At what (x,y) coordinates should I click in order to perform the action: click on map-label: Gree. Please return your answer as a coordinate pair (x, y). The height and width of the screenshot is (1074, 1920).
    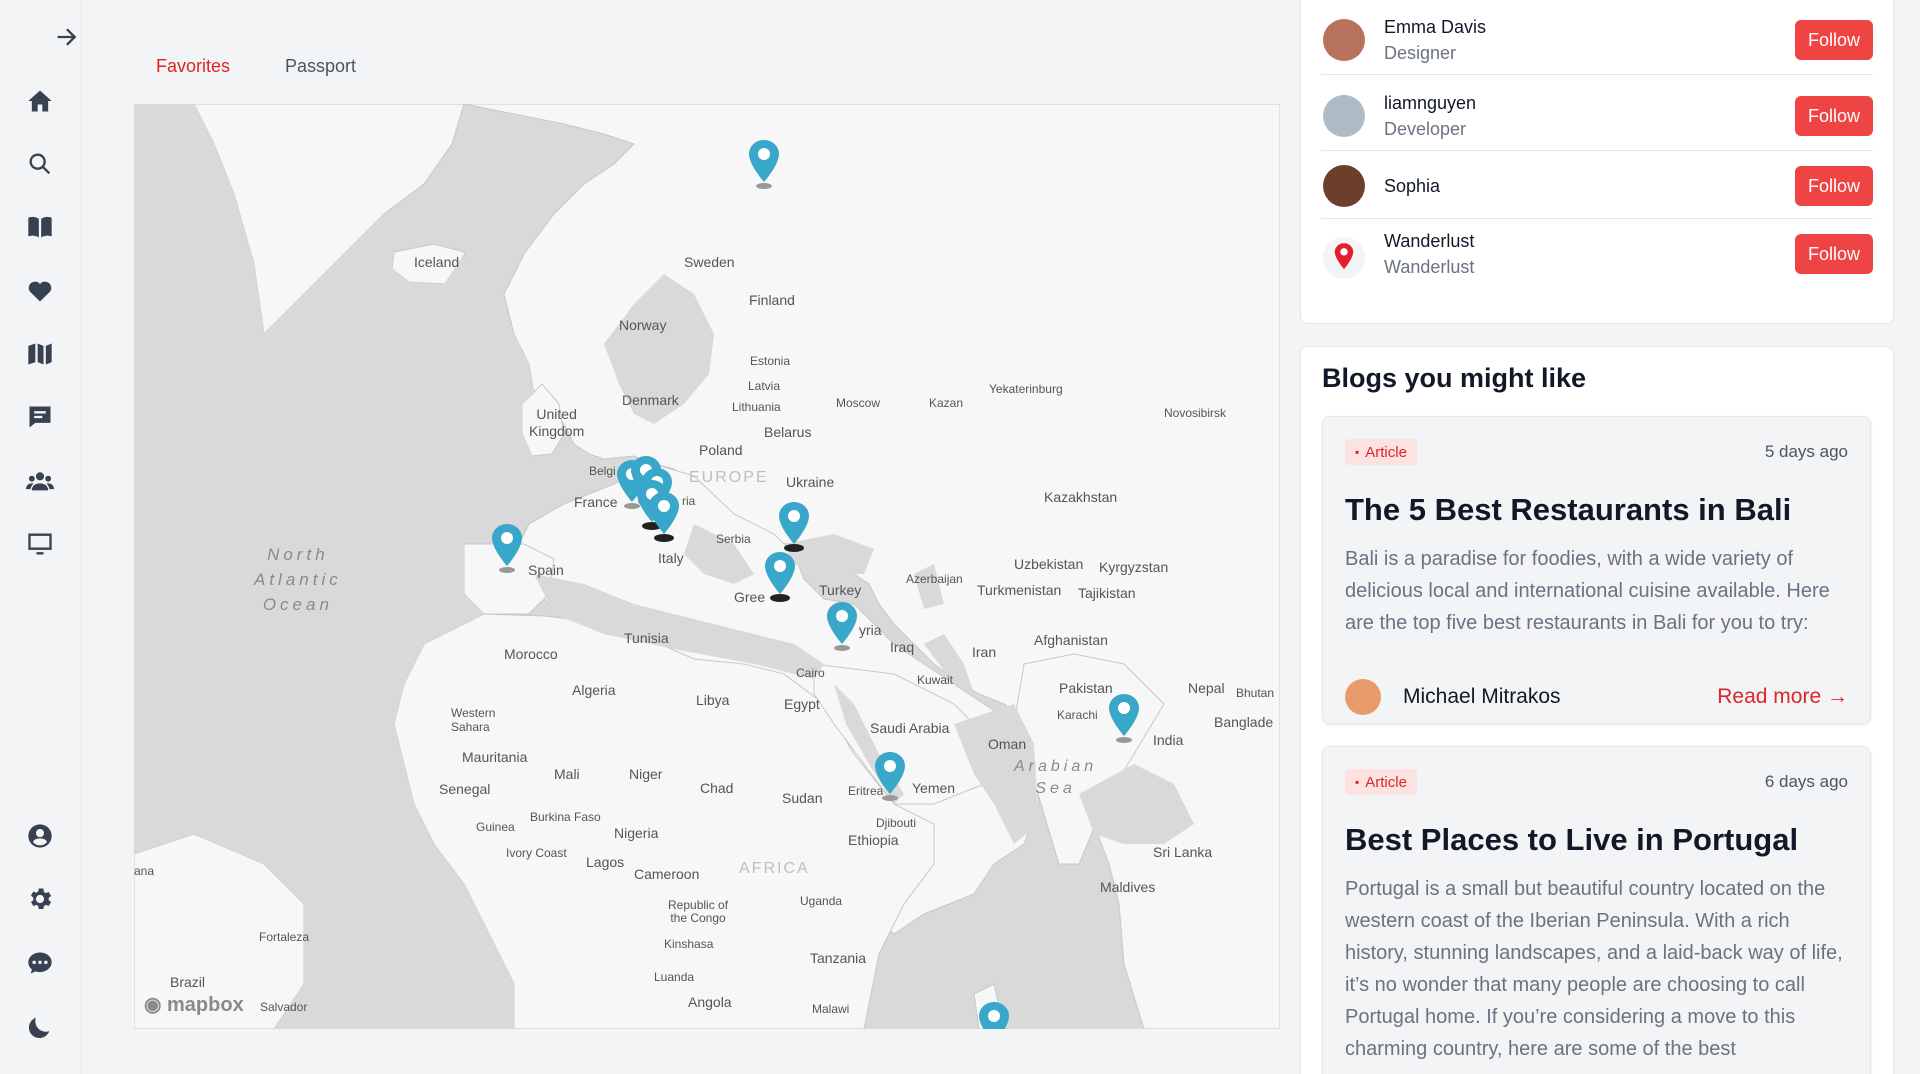
    Looking at the image, I should click on (750, 597).